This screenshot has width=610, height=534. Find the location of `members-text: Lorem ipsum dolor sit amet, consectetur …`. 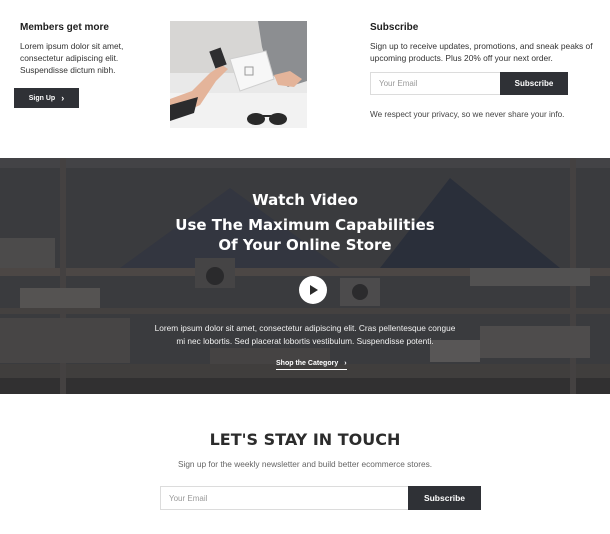

members-text: Lorem ipsum dolor sit amet, consectetur … is located at coordinates (72, 58).